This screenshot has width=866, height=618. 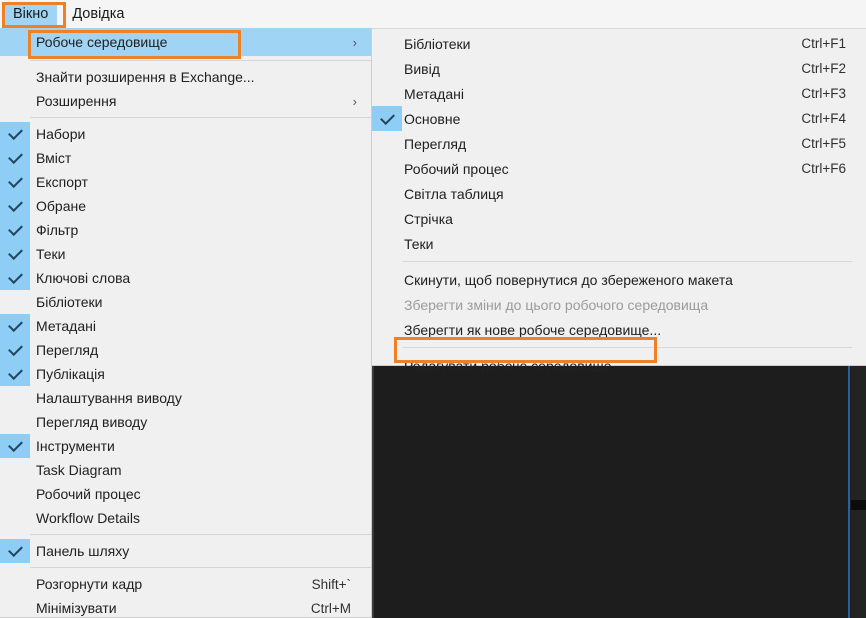 What do you see at coordinates (823, 68) in the screenshot?
I see `submenu-item-shortcut: Ctrl+F2` at bounding box center [823, 68].